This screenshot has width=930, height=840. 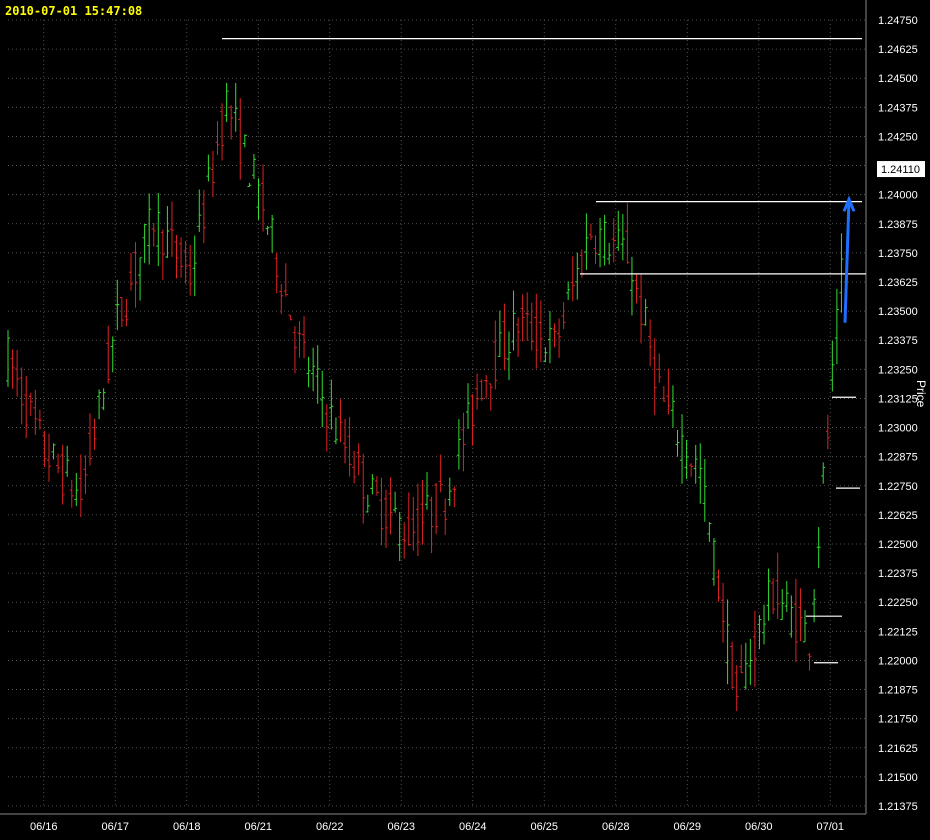 What do you see at coordinates (898, 545) in the screenshot?
I see `y-tick-label: 1.22500` at bounding box center [898, 545].